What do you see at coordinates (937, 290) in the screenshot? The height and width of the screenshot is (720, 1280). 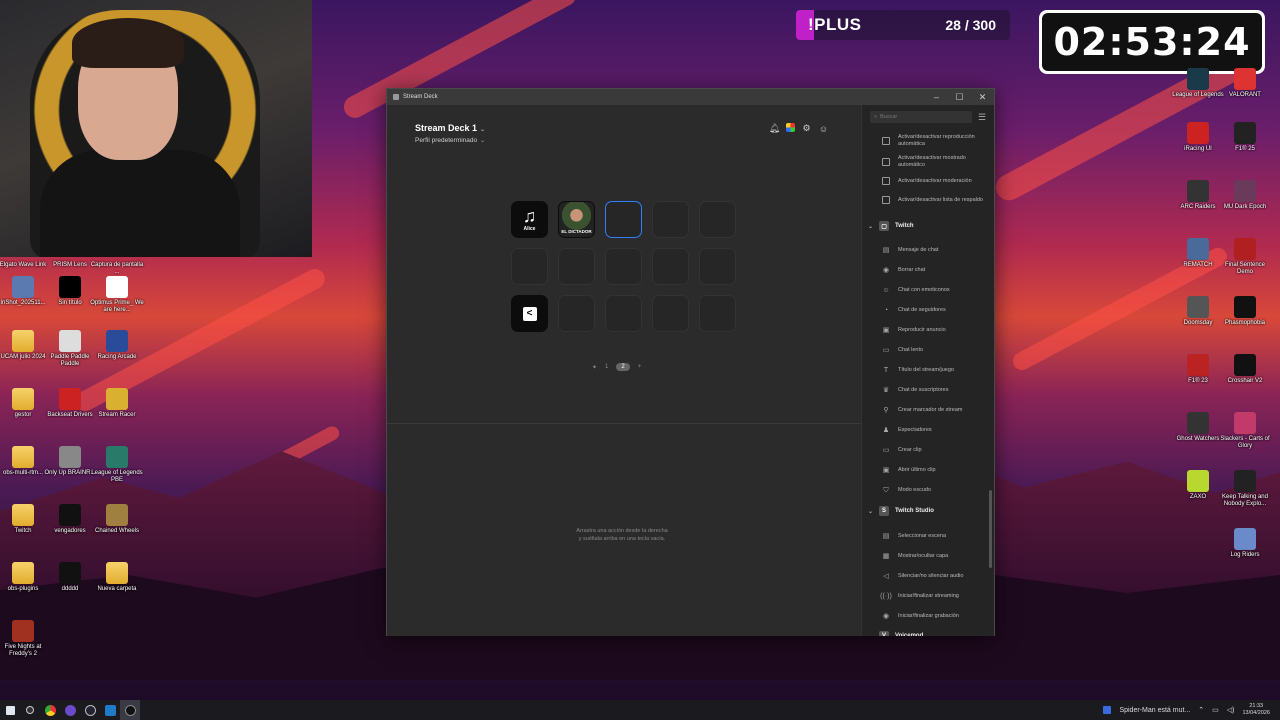 I see `action-chat-con-emoticonos: ☺ Chat con emoticonos` at bounding box center [937, 290].